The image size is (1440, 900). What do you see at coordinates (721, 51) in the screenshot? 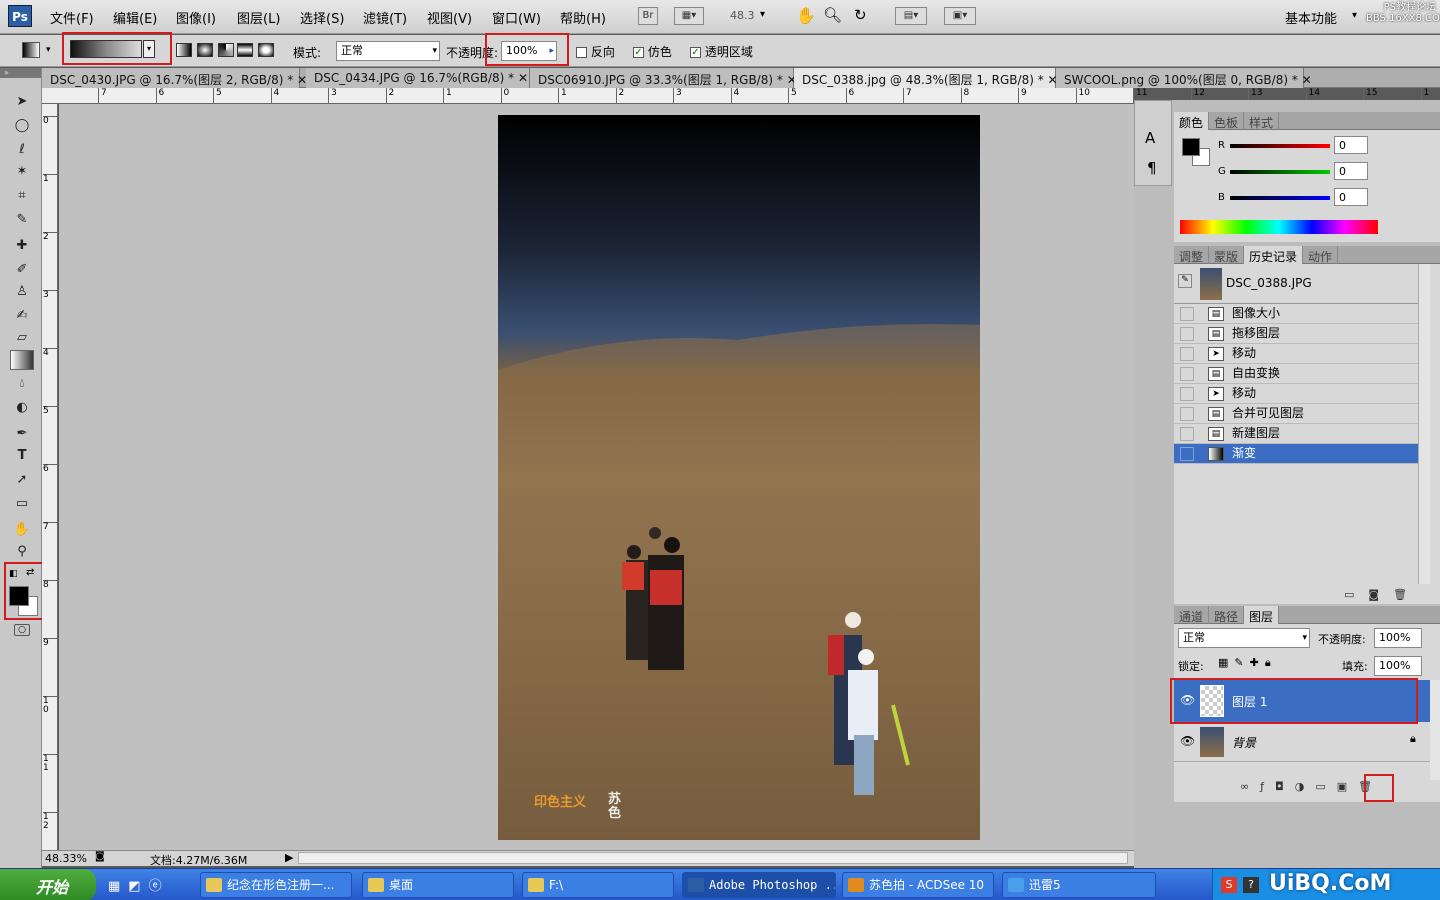
I see `transparency-option: ✓ 透明区域` at bounding box center [721, 51].